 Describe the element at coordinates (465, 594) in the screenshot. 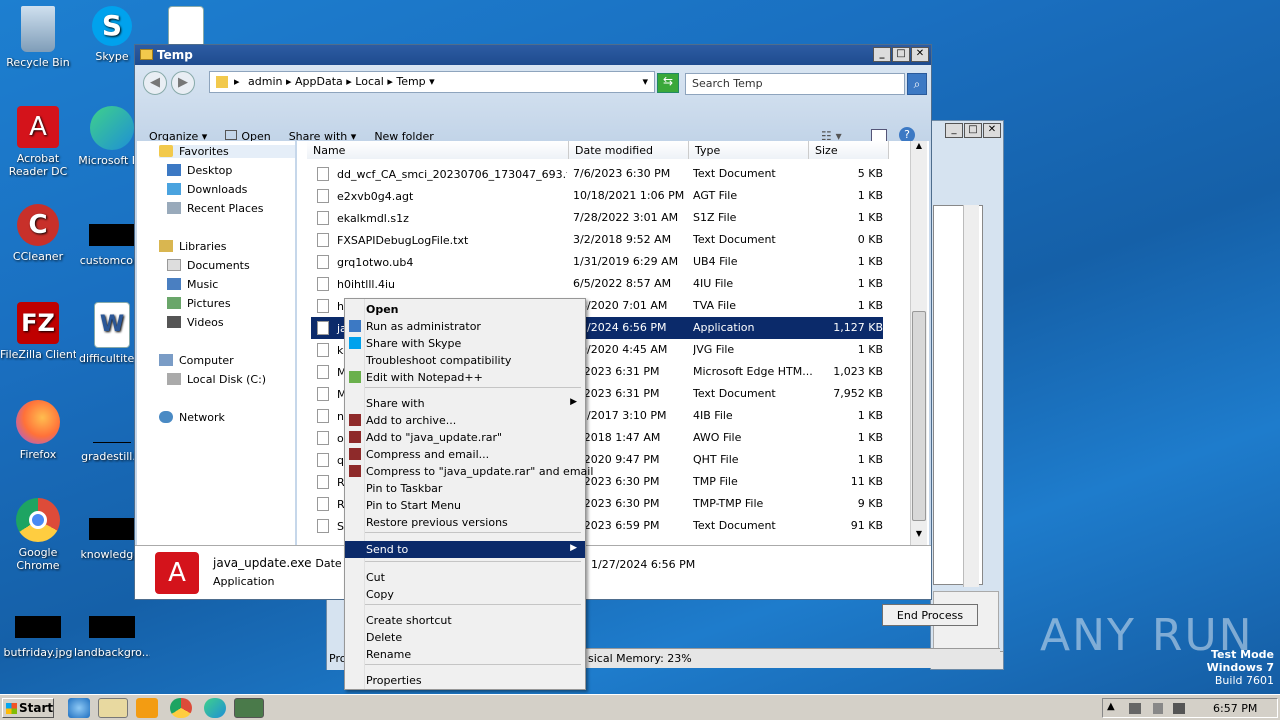

I see `menu-item-copy: Copy` at that location.